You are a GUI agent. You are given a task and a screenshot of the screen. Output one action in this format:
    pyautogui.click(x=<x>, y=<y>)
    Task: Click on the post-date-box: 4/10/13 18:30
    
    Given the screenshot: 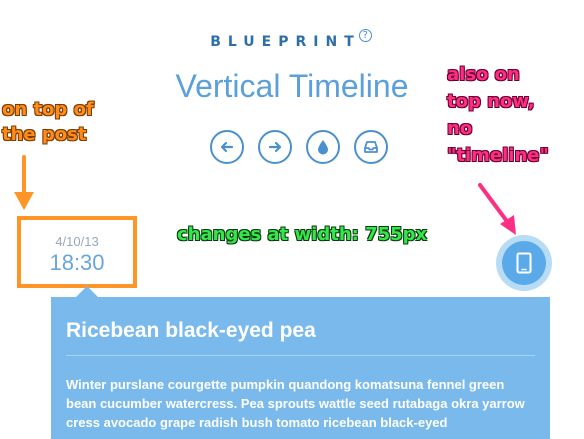 What is the action you would take?
    pyautogui.click(x=77, y=252)
    